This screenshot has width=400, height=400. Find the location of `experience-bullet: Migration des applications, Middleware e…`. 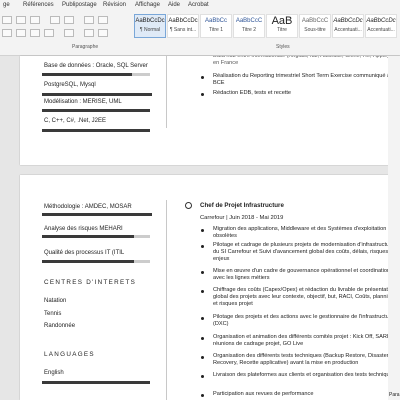

experience-bullet: Migration des applications, Middleware e… is located at coordinates (300, 232).